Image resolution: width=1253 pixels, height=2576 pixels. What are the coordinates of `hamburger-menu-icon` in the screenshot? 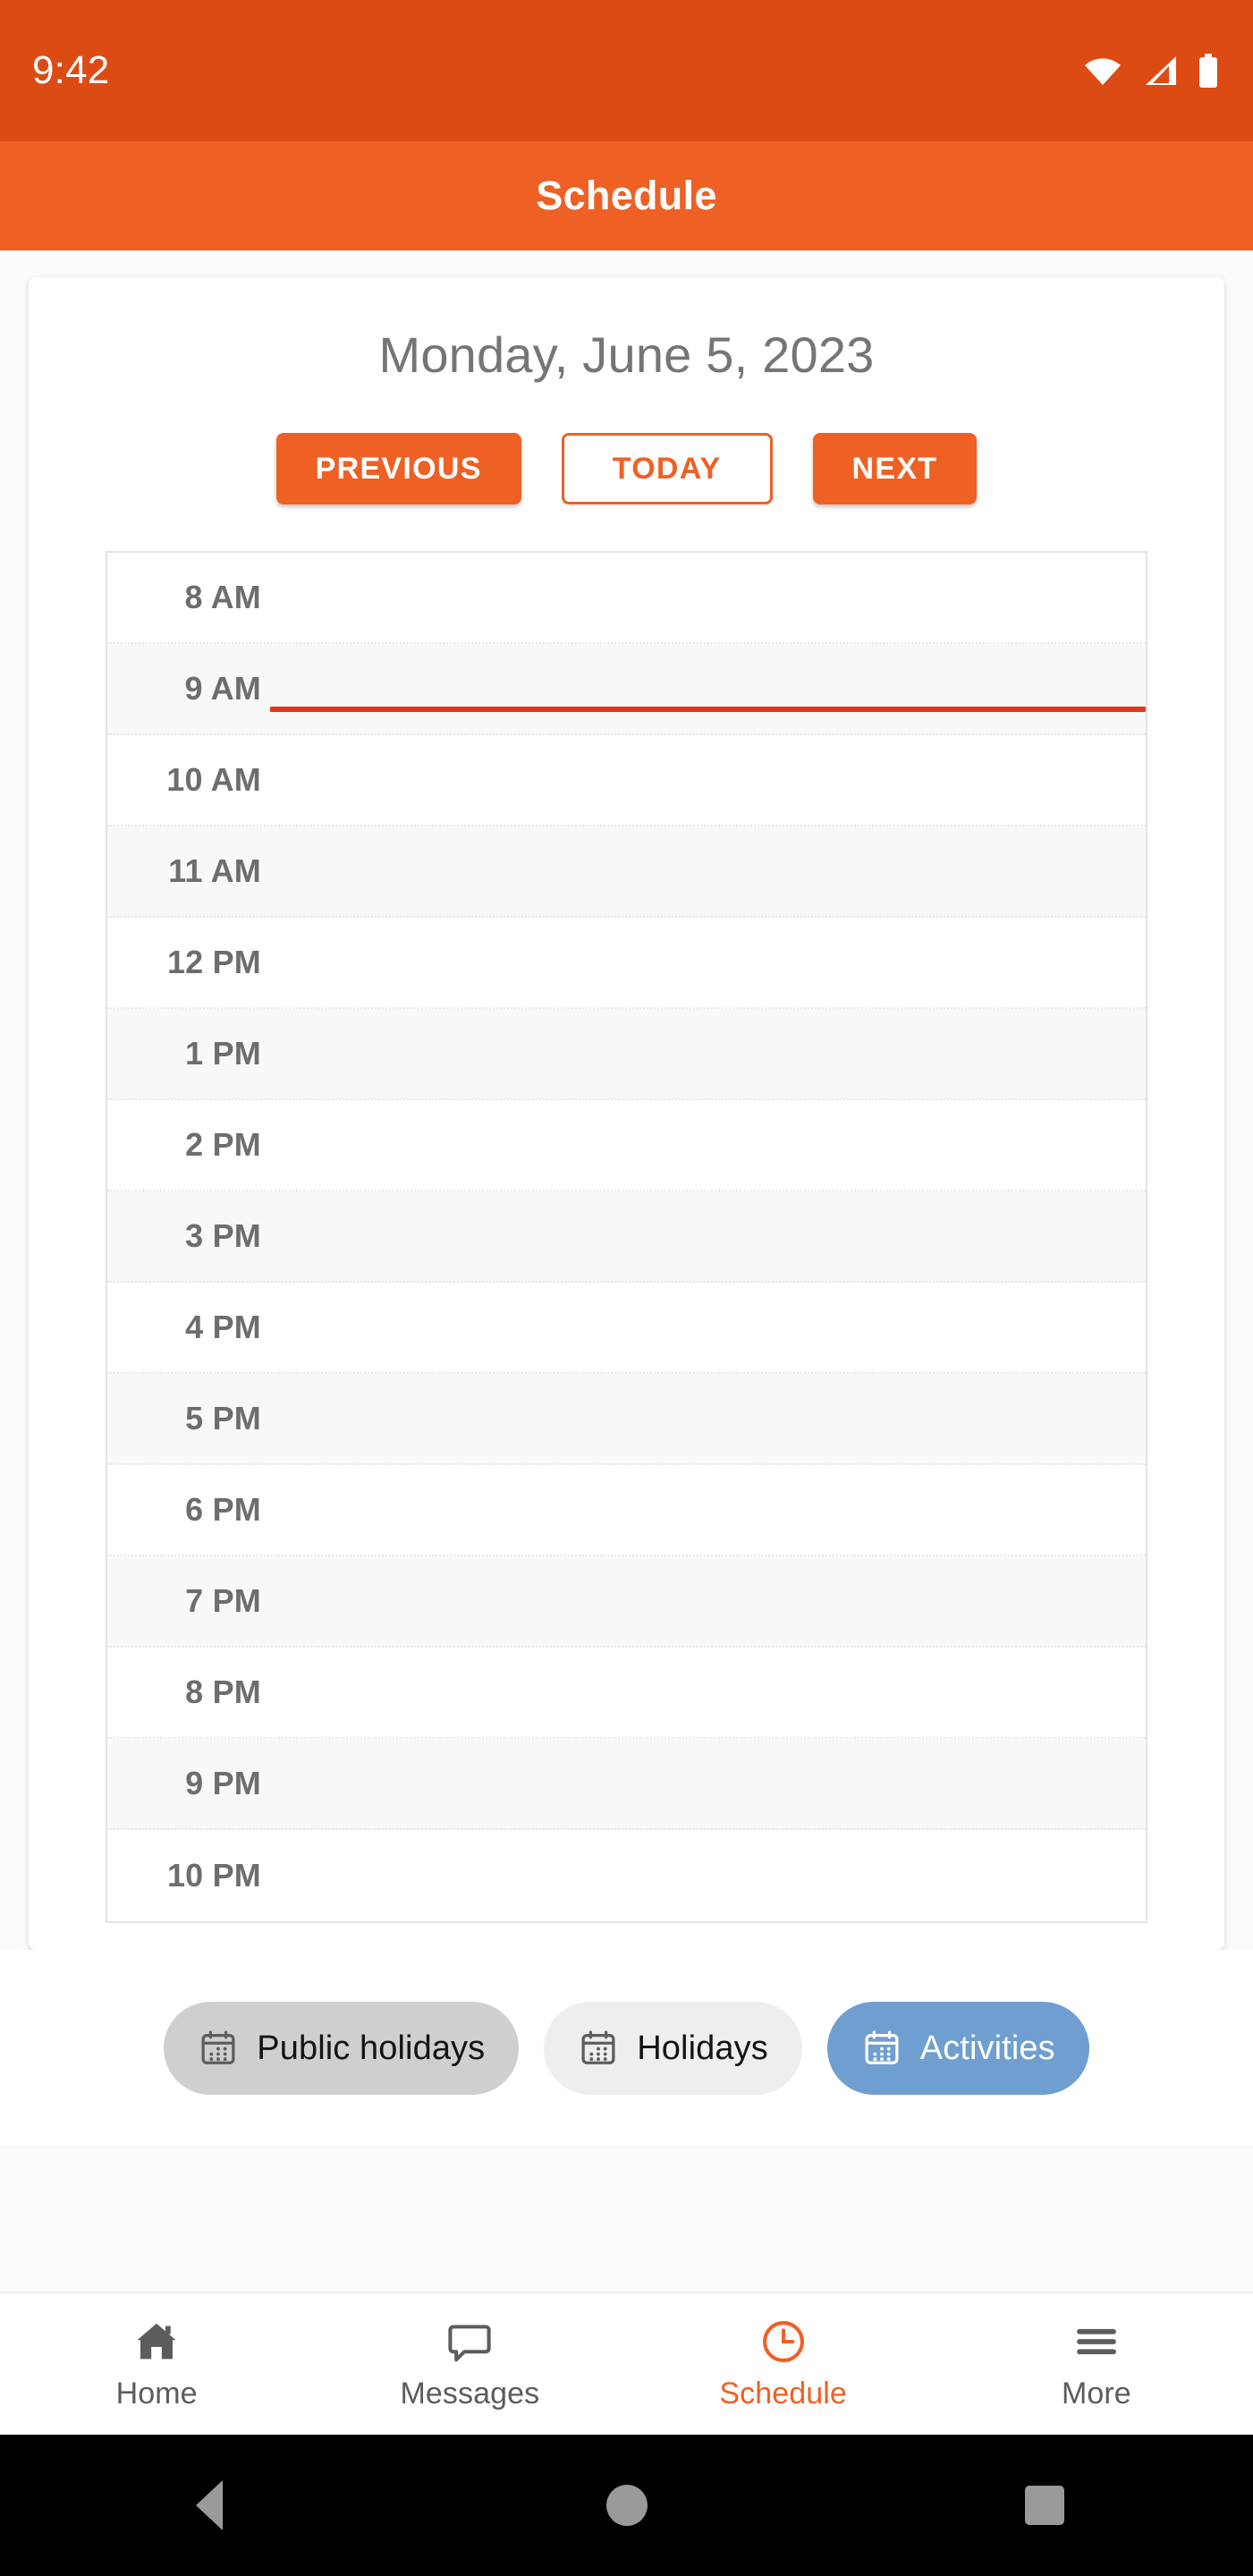 It's located at (1096, 2342).